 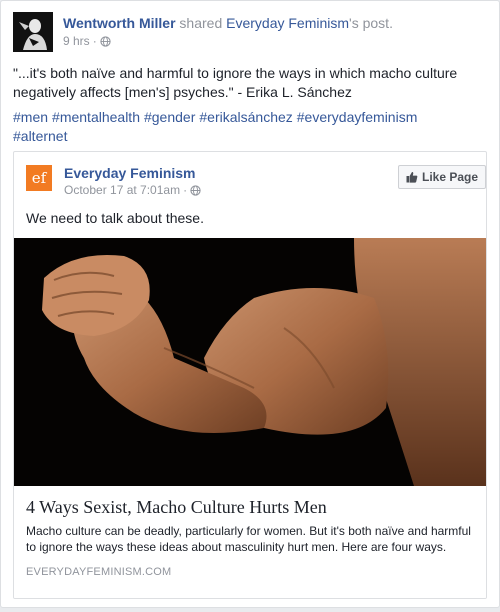 I want to click on hashtag-link: #men, so click(x=30, y=117).